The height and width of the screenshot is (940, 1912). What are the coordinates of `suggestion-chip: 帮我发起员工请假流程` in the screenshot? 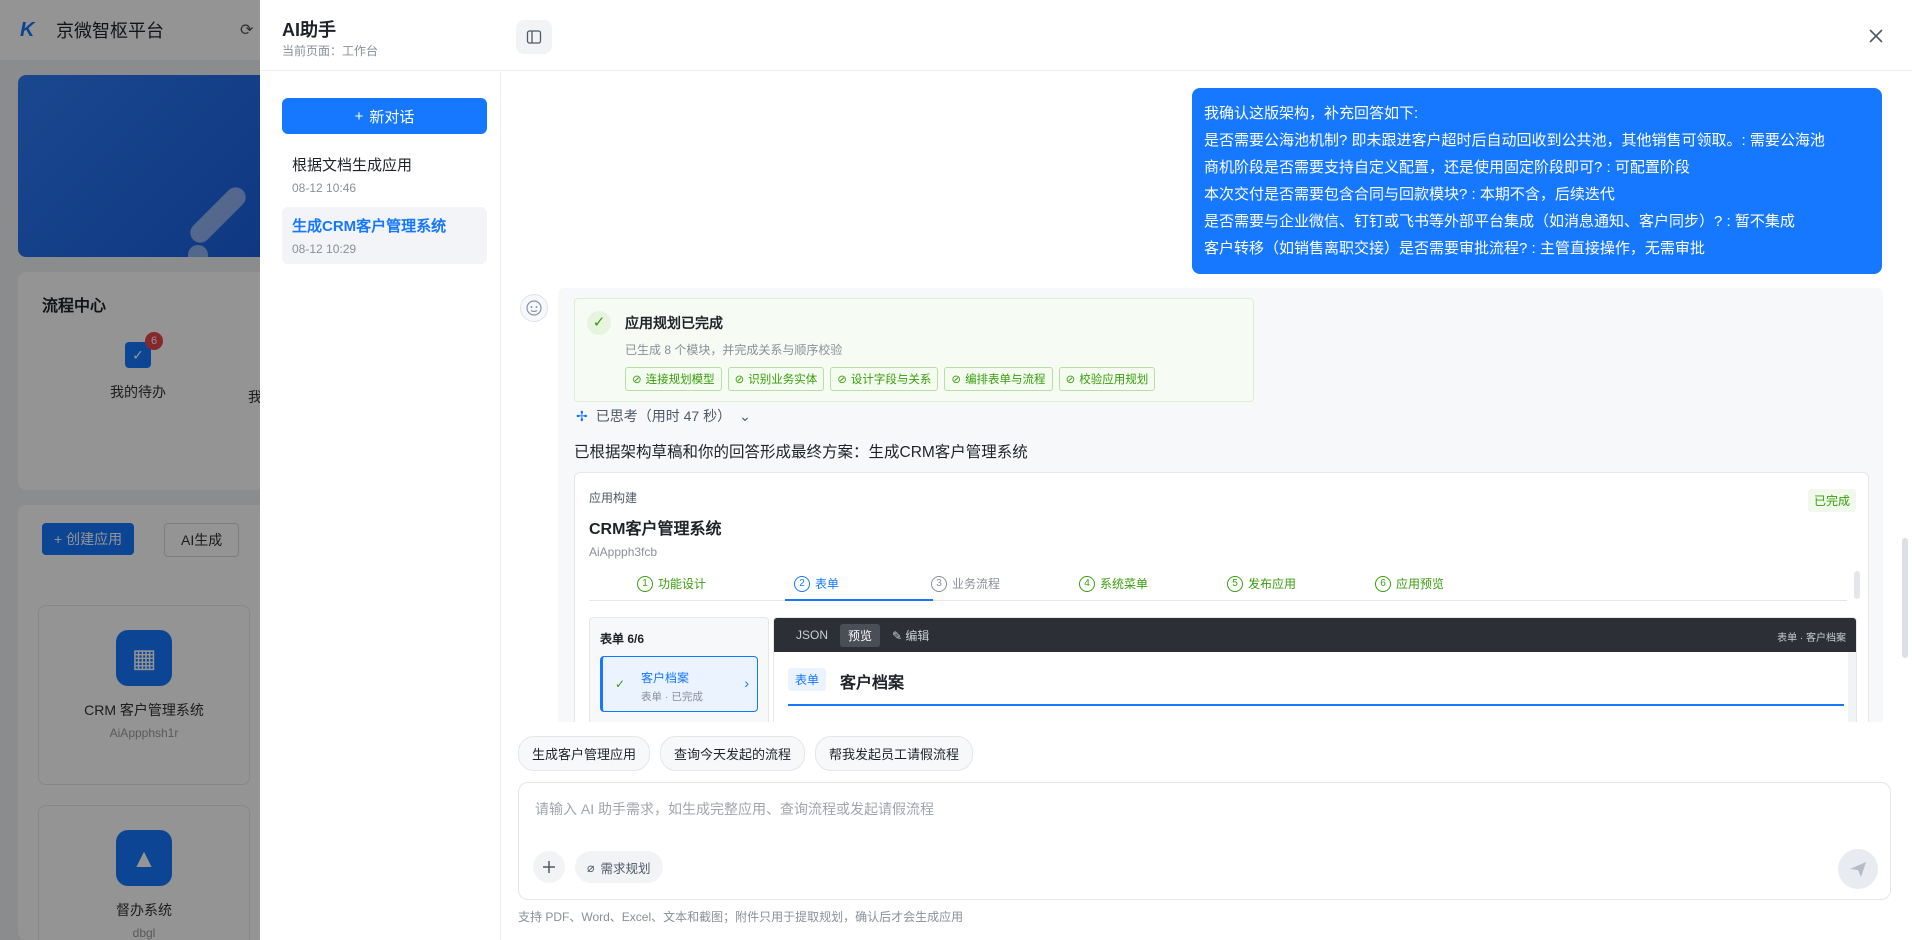 It's located at (894, 753).